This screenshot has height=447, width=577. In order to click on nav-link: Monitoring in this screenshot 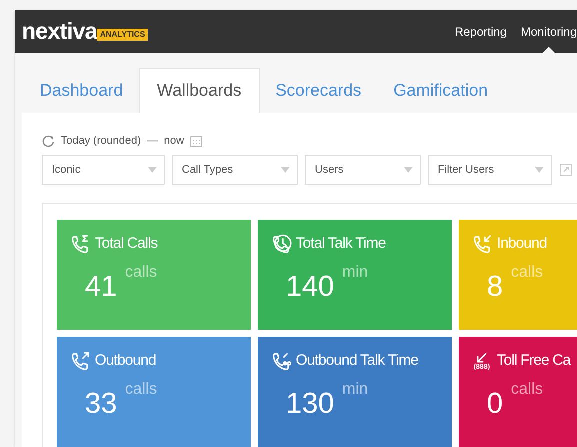, I will do `click(548, 31)`.